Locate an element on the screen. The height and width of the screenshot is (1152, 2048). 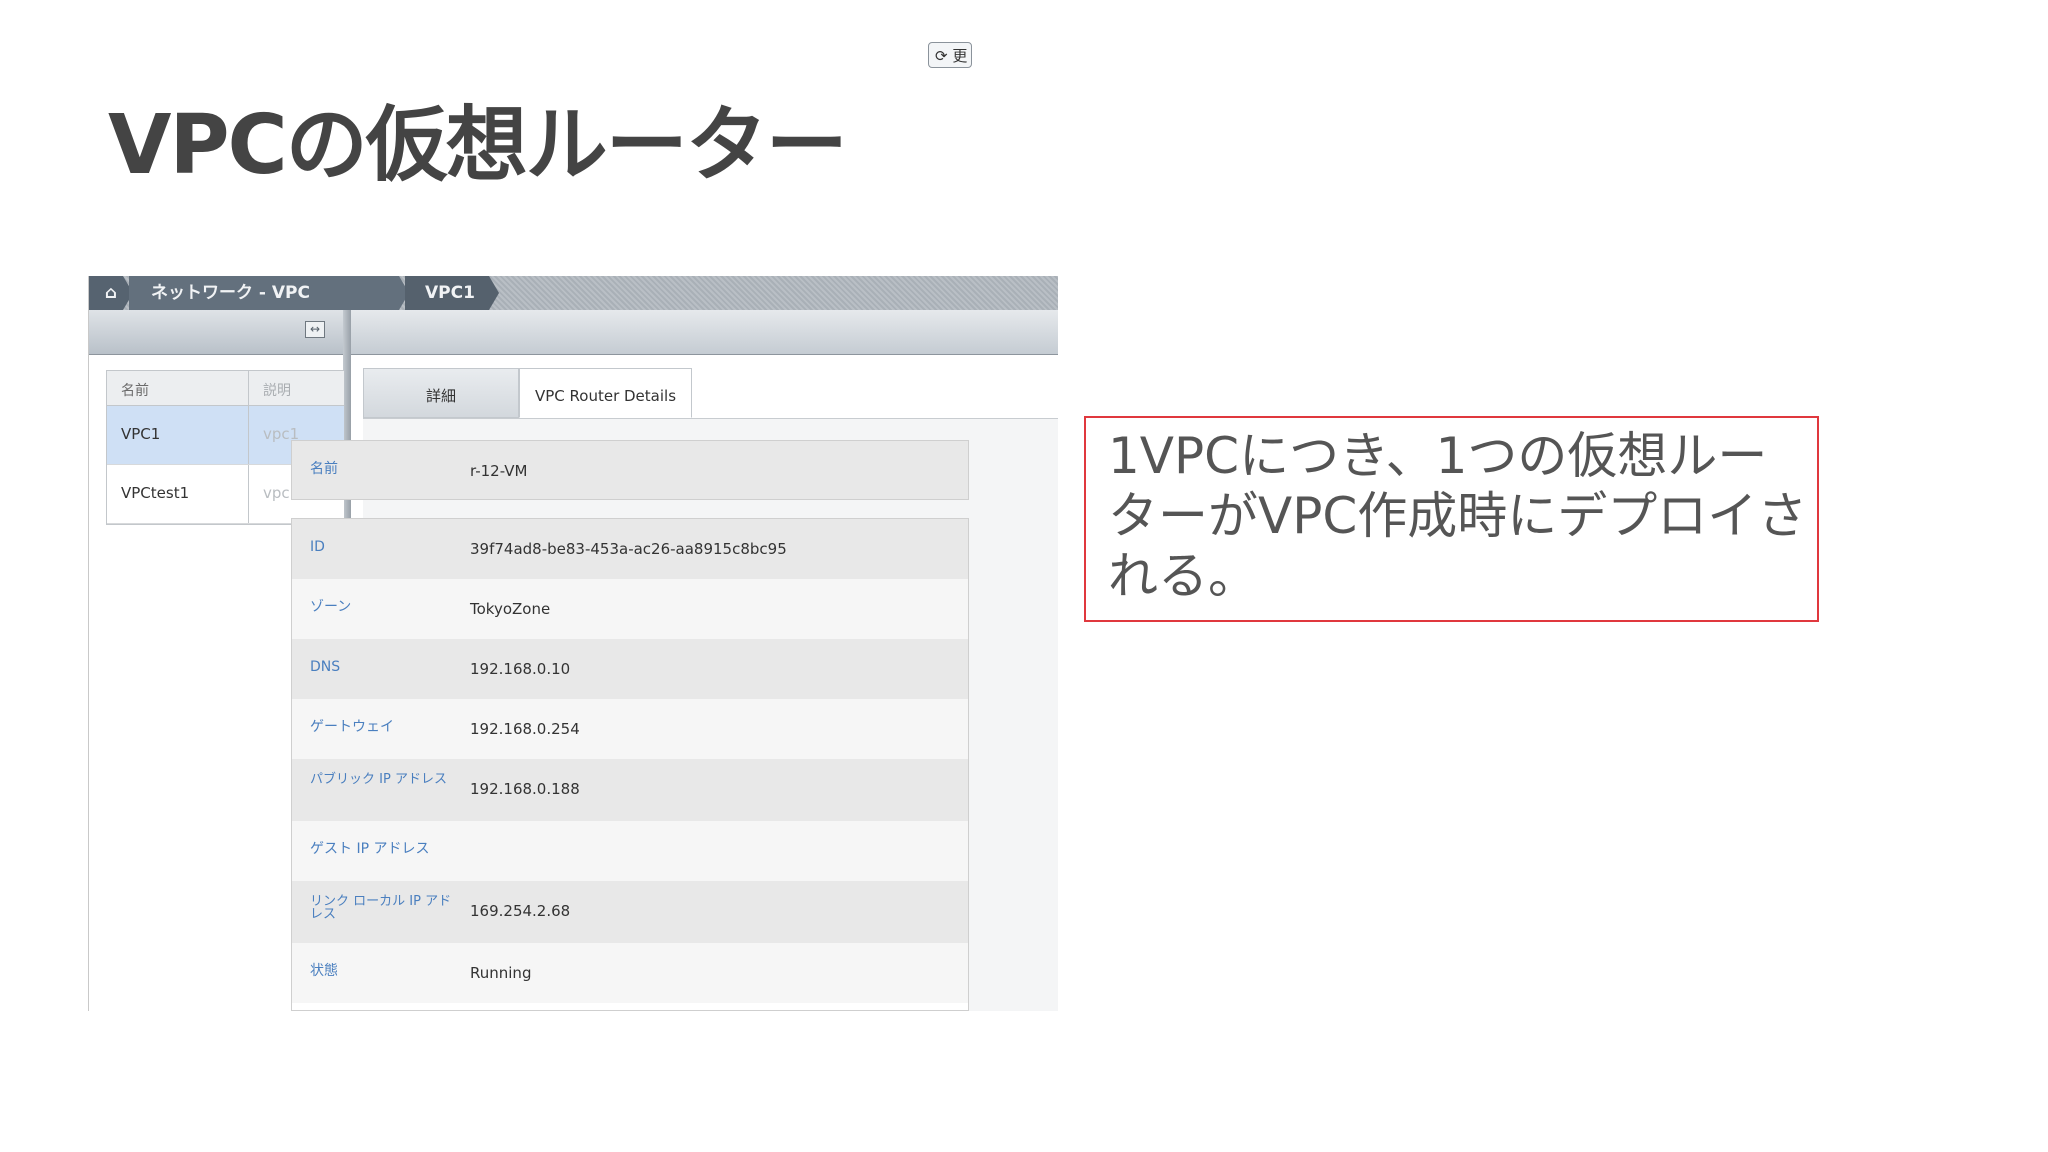
detail-row-public-ip: パブリック IP アドレス 192.168.0.188 is located at coordinates (630, 790).